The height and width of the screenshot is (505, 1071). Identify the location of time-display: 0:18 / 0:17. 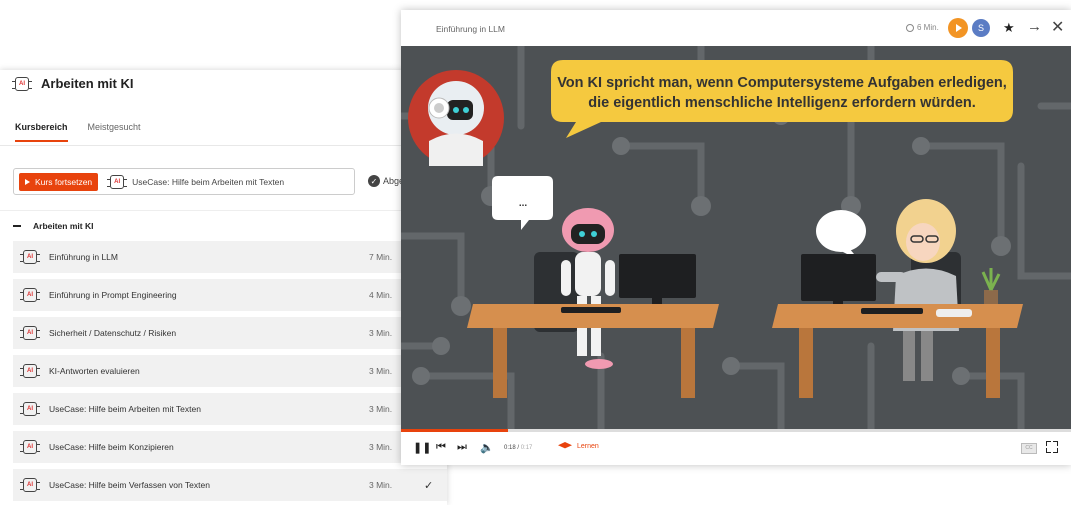
(518, 448).